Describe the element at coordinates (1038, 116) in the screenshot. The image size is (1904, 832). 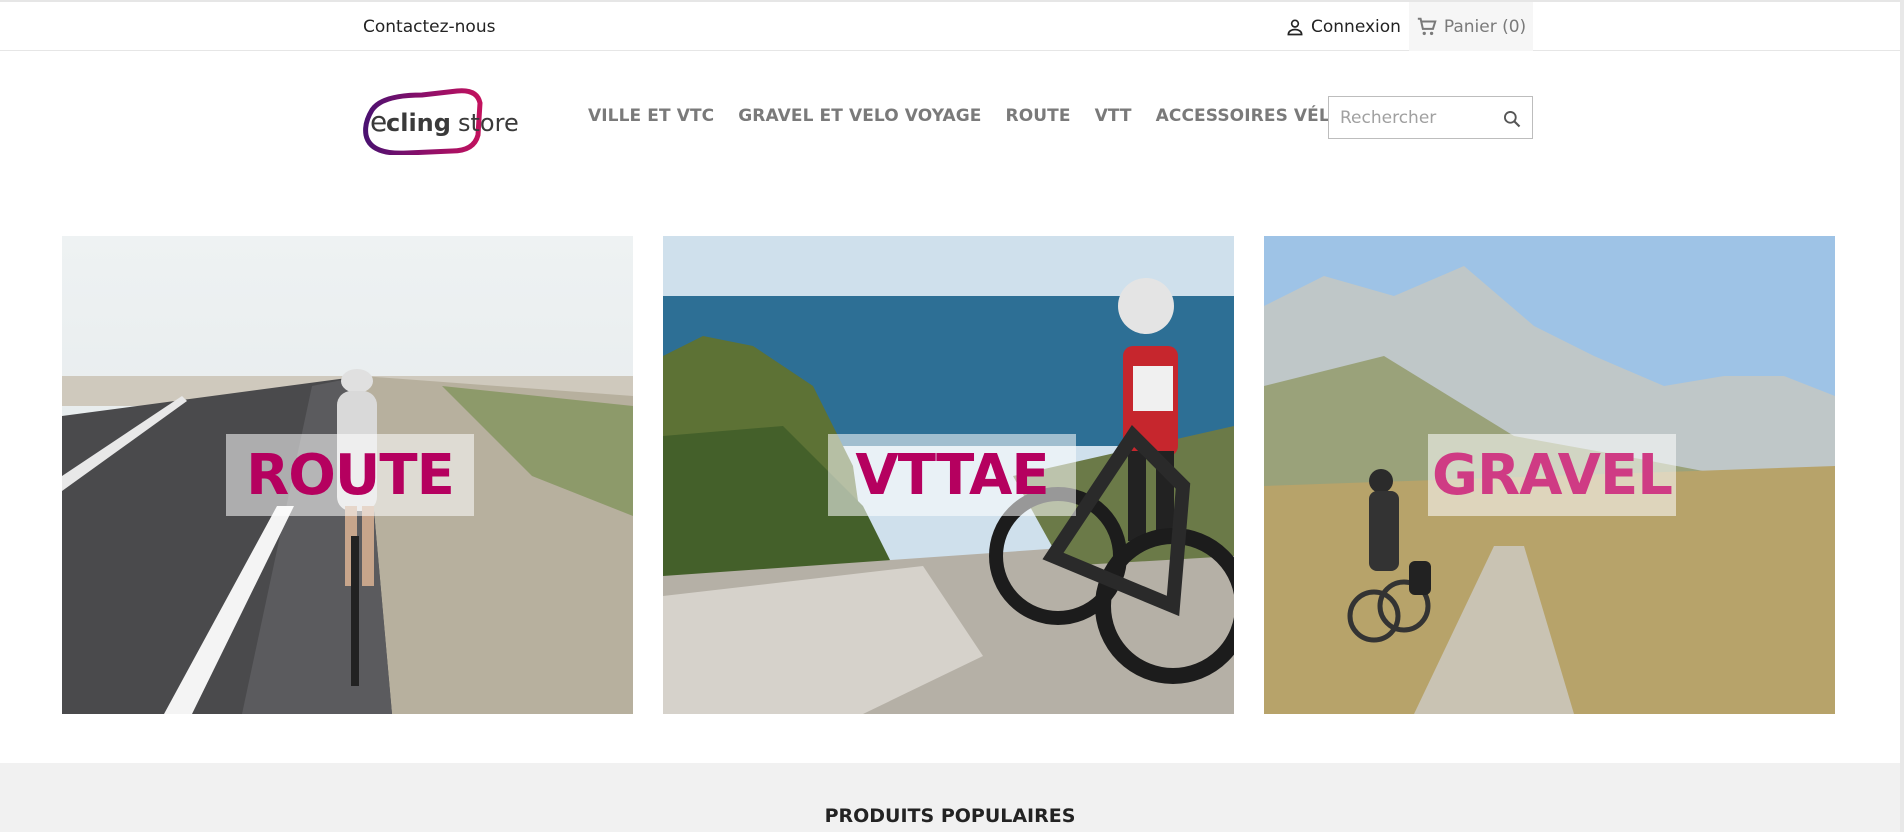
I see `nav-item-route: ROUTE` at that location.